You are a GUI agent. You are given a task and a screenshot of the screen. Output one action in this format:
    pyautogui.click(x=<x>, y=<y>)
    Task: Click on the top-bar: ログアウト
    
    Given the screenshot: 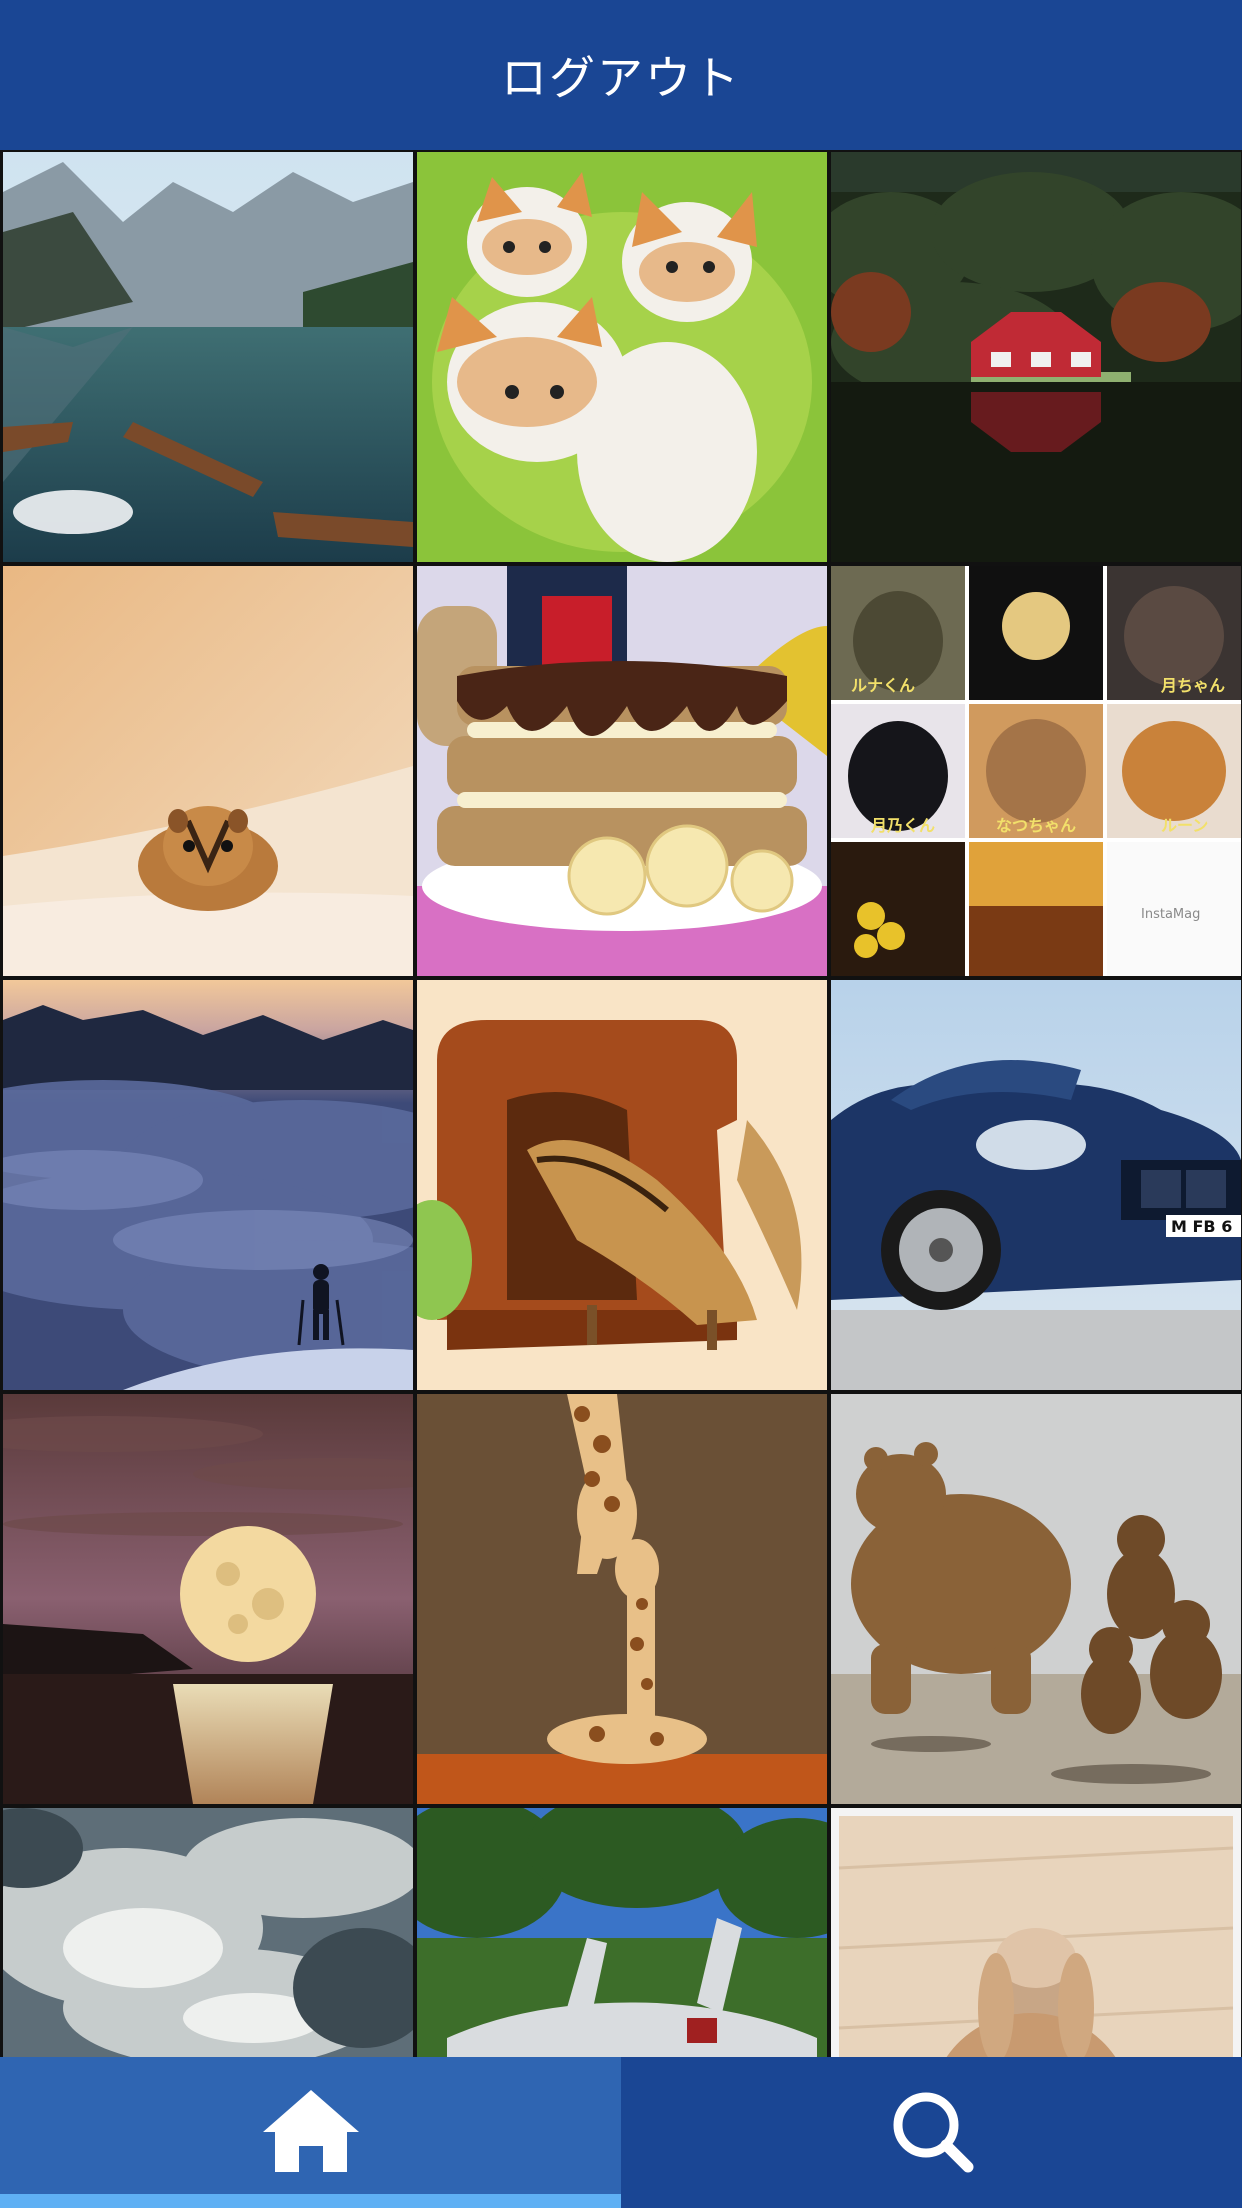 What is the action you would take?
    pyautogui.click(x=621, y=75)
    